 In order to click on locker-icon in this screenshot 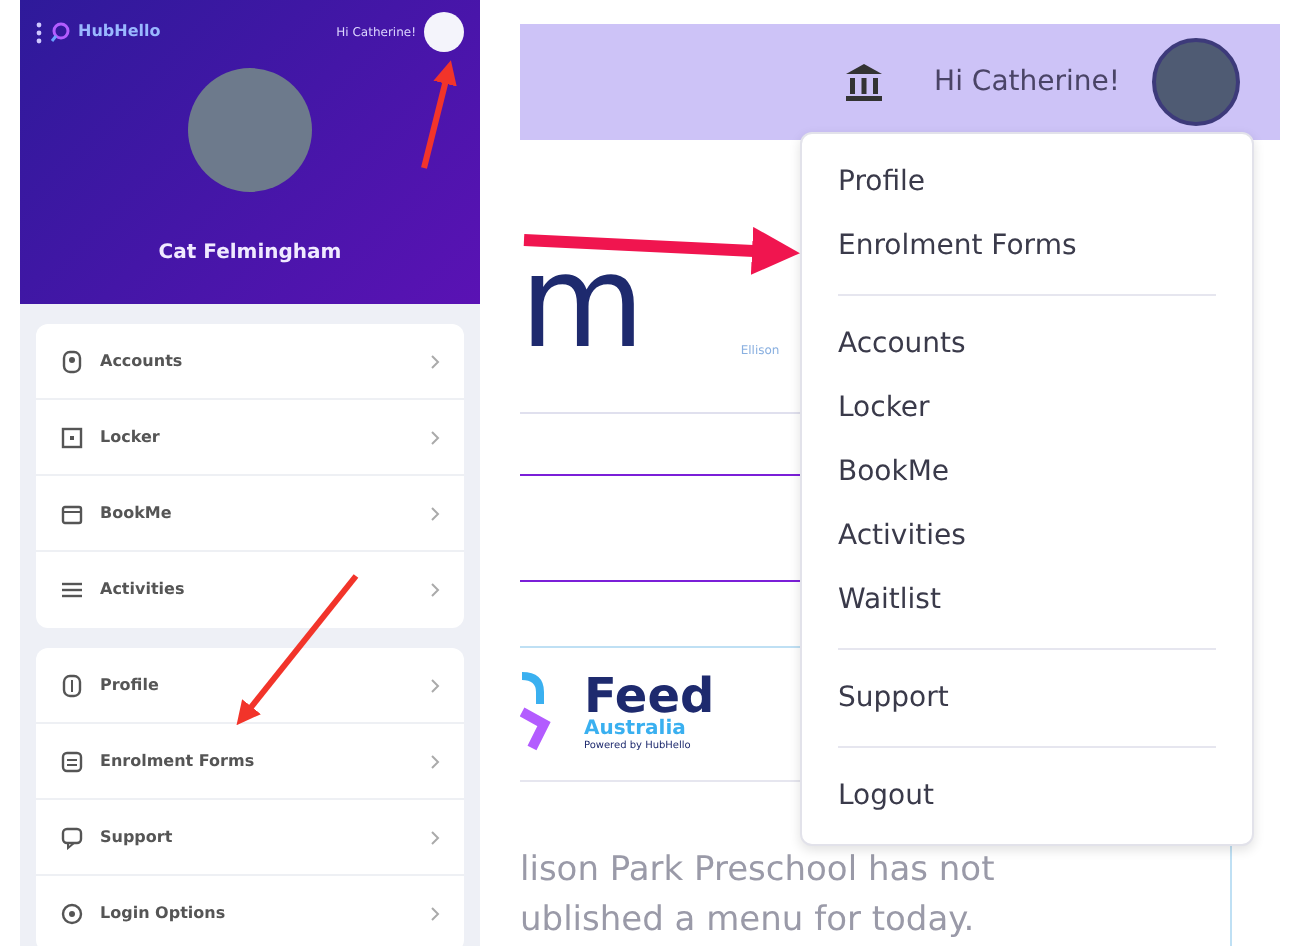, I will do `click(72, 437)`.